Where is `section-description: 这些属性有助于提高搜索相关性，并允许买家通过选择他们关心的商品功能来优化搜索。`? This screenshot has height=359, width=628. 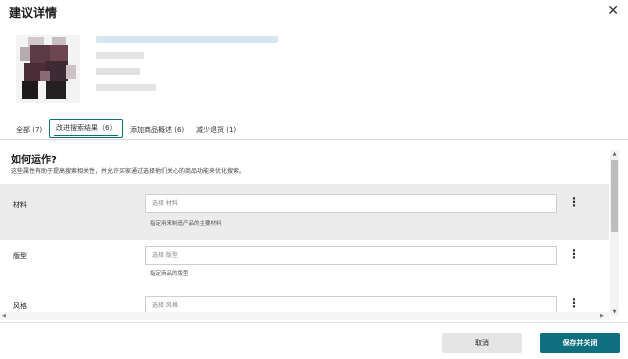 section-description: 这些属性有助于提高搜索相关性，并允许买家通过选择他们关心的商品功能来优化搜索。 is located at coordinates (128, 171).